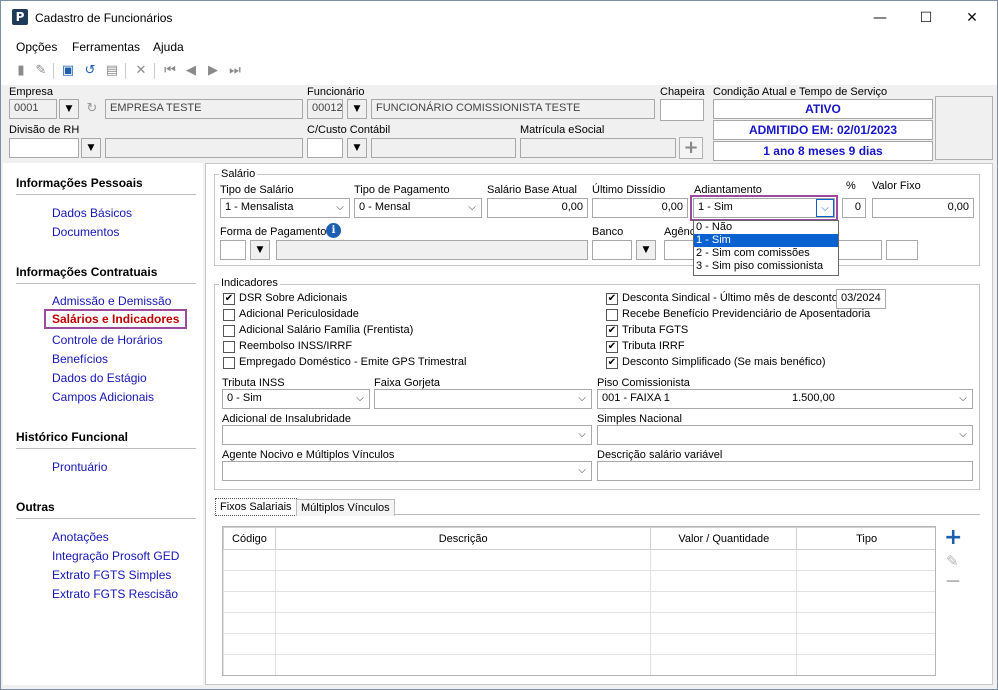 The height and width of the screenshot is (690, 998). Describe the element at coordinates (766, 253) in the screenshot. I see `adiantamento-option: 2 - Sim com comissões` at that location.